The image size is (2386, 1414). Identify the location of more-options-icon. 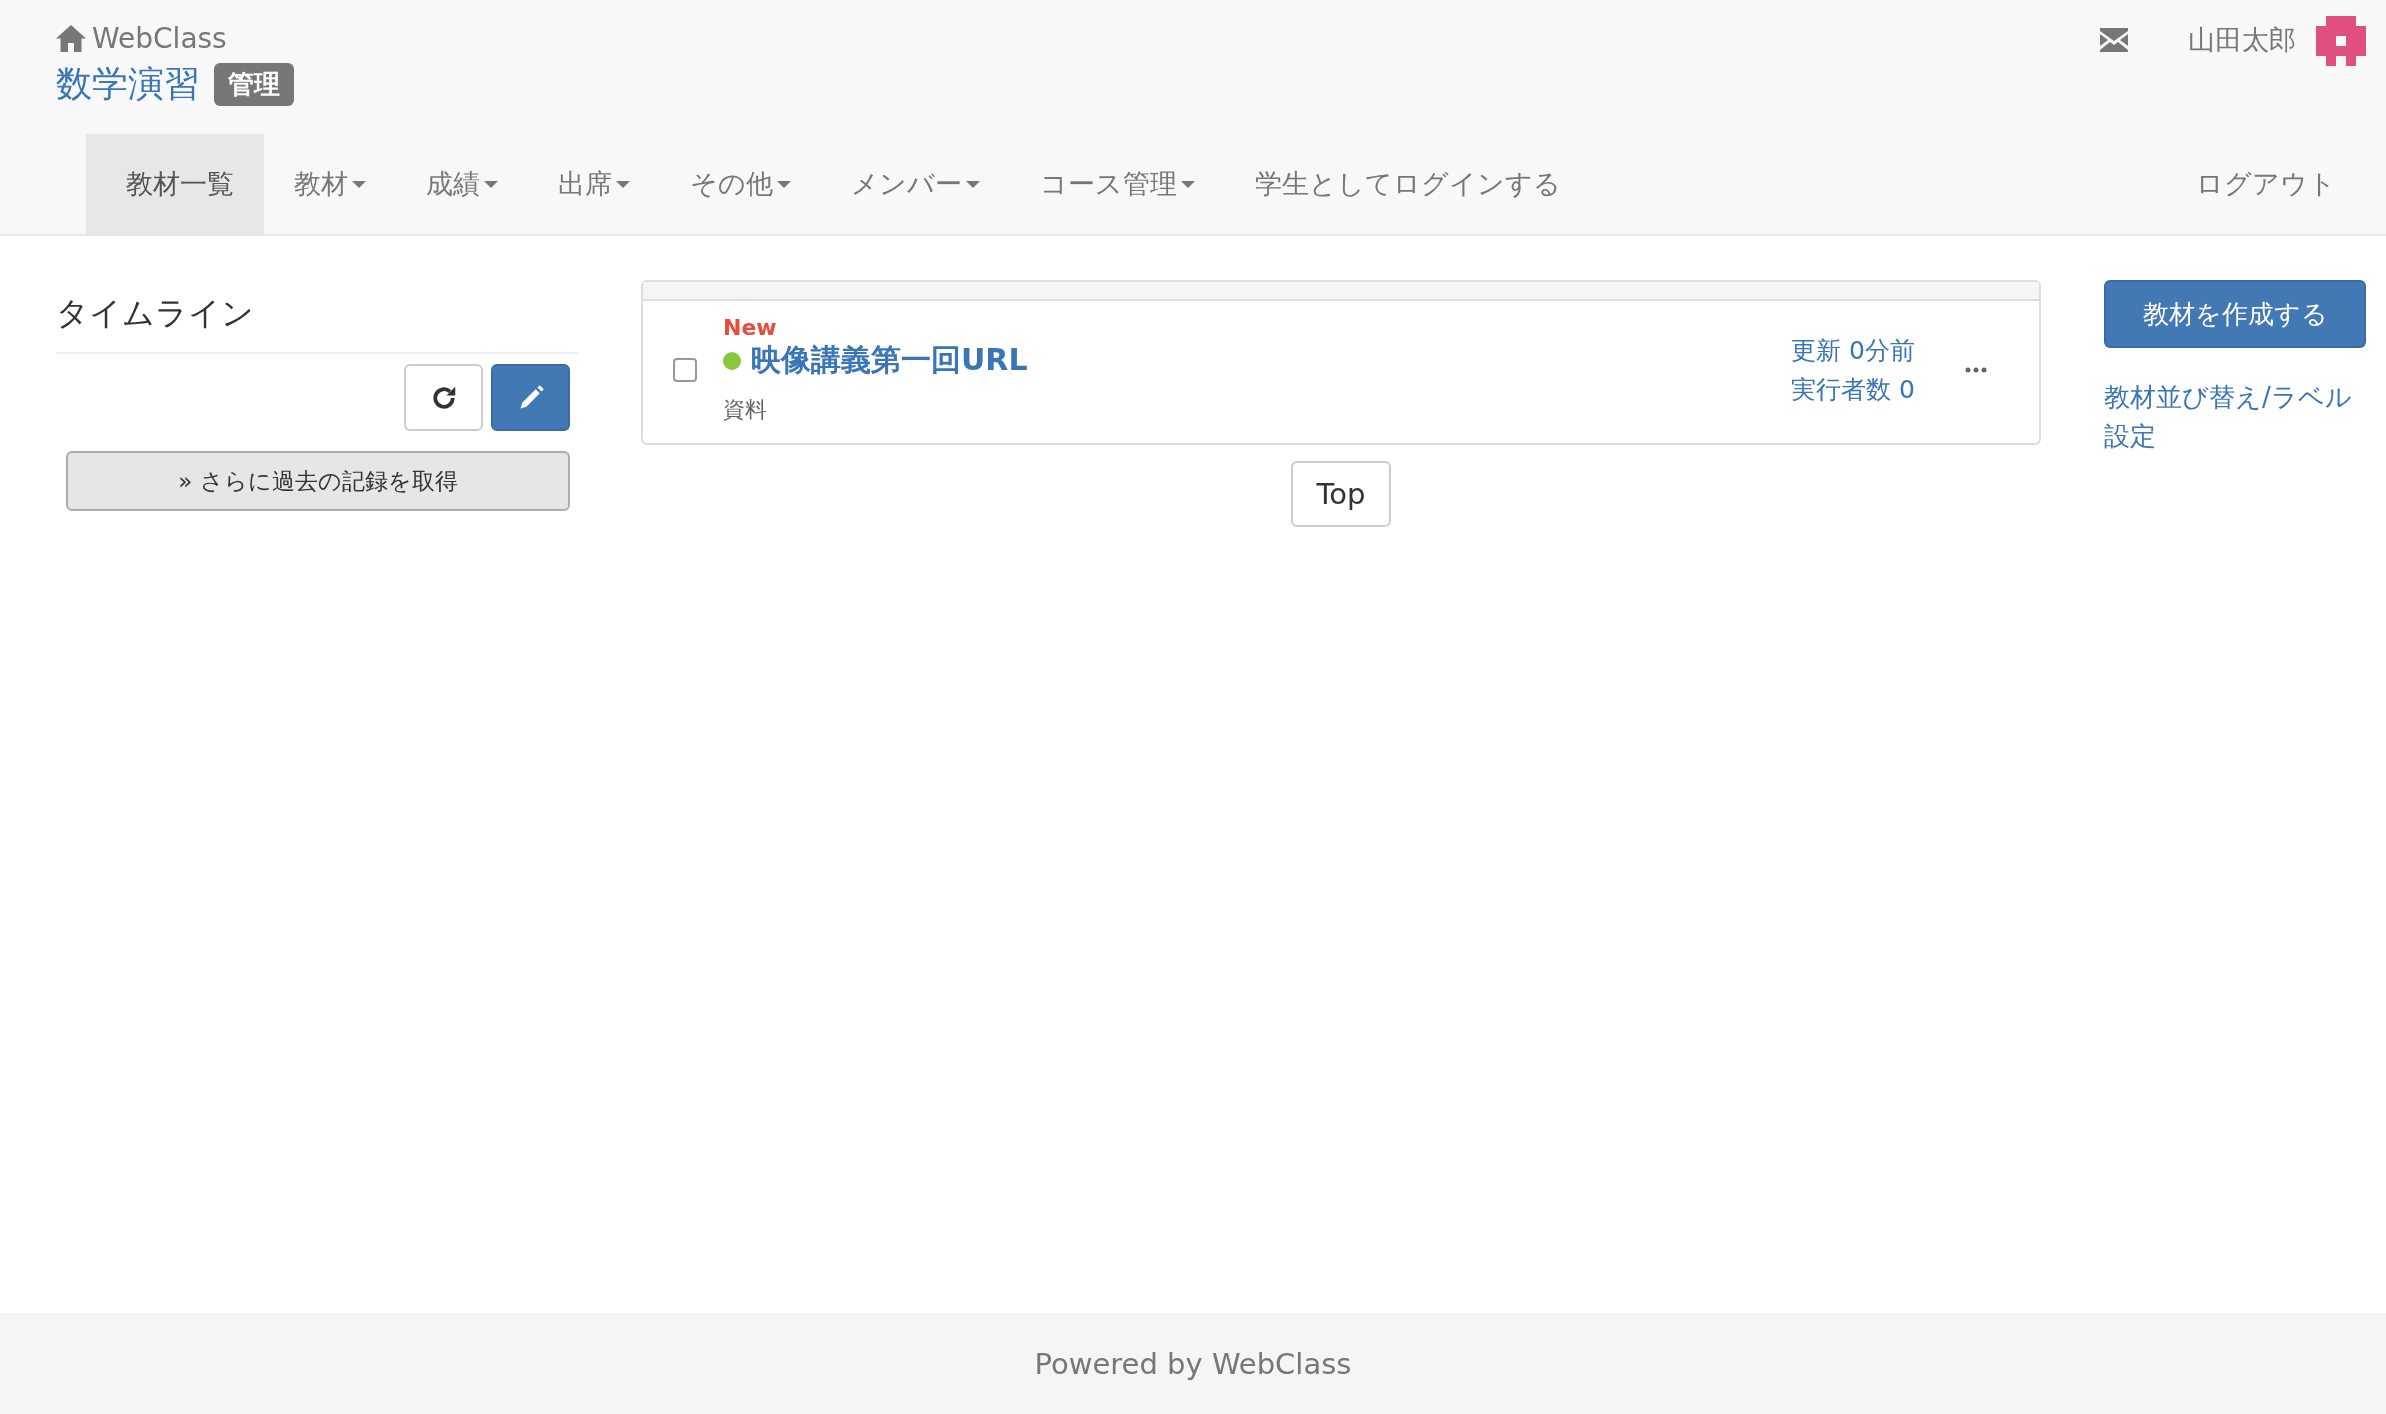
(1976, 370).